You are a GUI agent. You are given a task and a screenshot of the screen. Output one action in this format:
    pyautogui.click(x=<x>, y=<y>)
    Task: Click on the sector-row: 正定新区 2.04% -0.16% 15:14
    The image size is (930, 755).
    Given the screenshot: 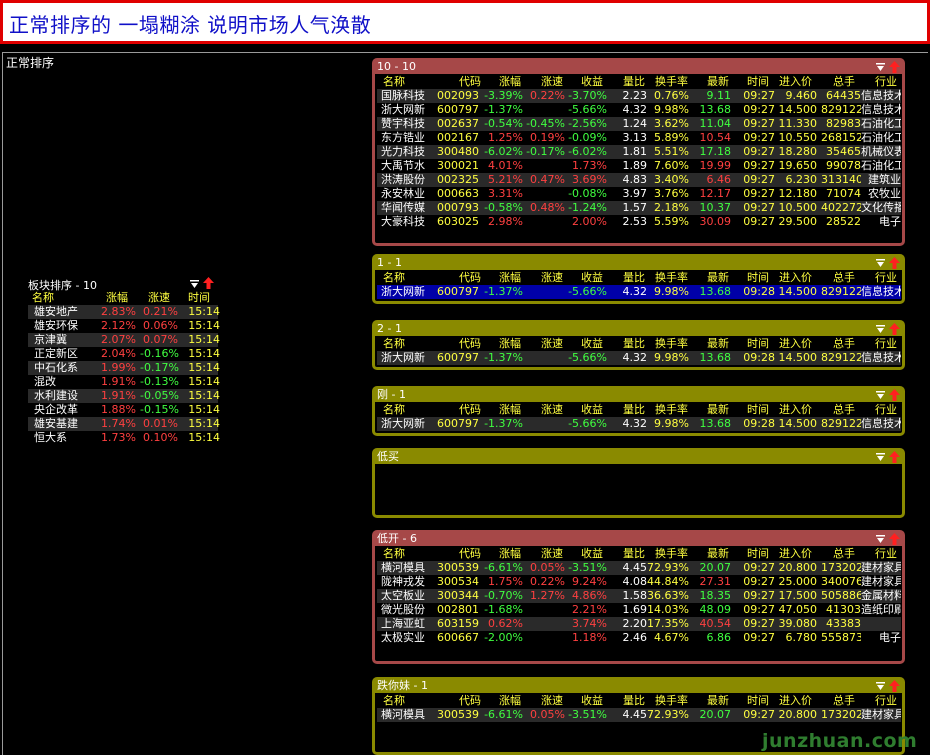 What is the action you would take?
    pyautogui.click(x=124, y=354)
    